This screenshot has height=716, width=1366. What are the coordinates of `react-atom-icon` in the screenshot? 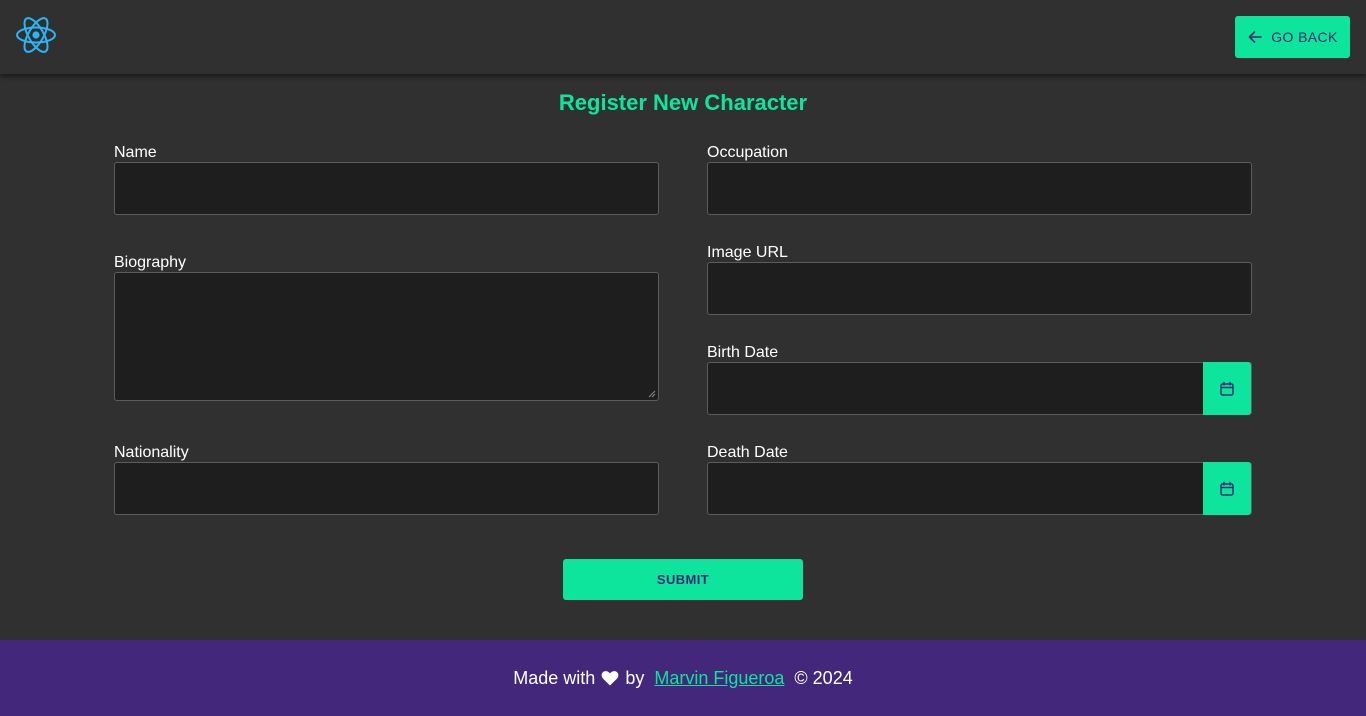 It's located at (36, 35).